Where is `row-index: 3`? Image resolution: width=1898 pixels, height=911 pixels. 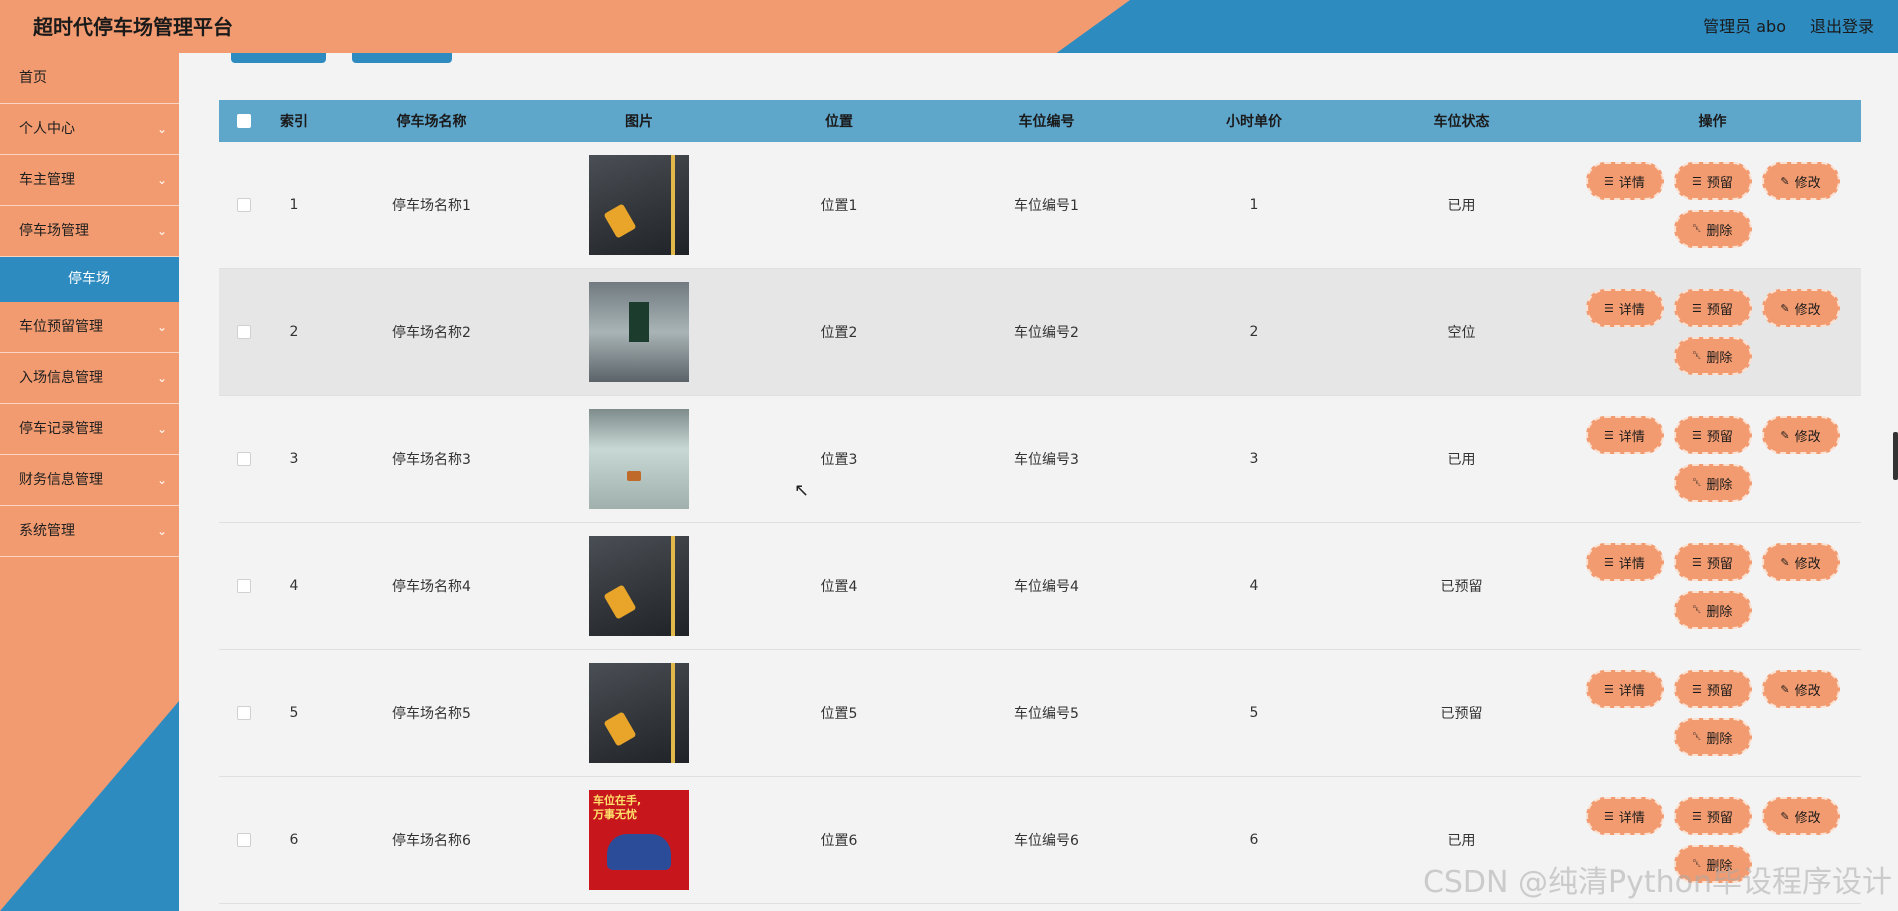 row-index: 3 is located at coordinates (294, 459).